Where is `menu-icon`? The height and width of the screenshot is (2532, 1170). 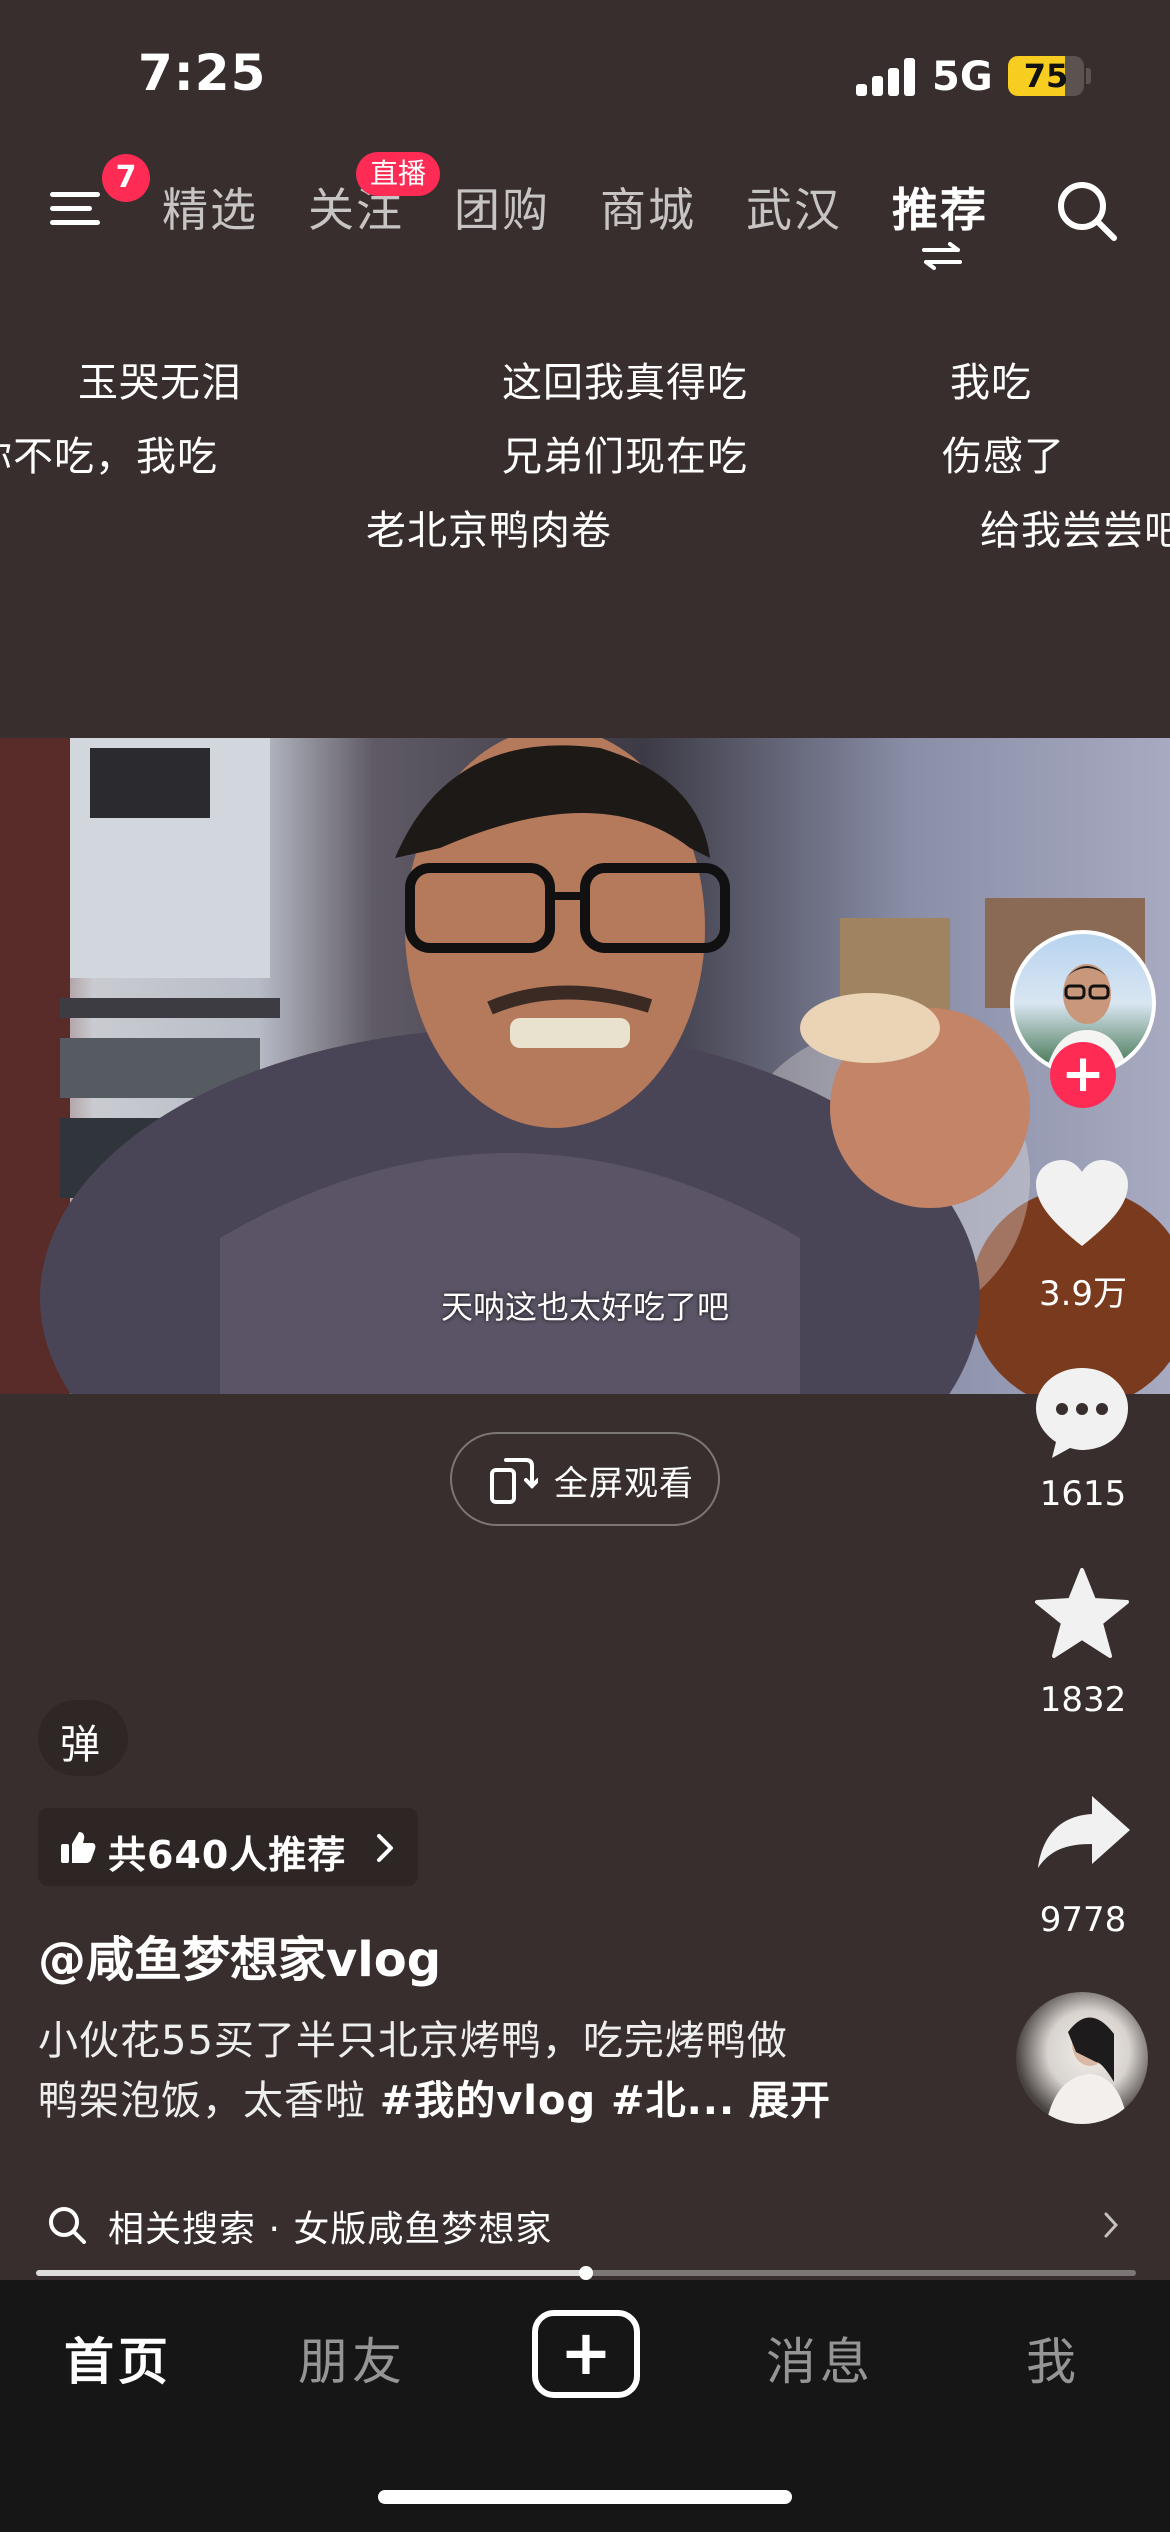
menu-icon is located at coordinates (75, 194).